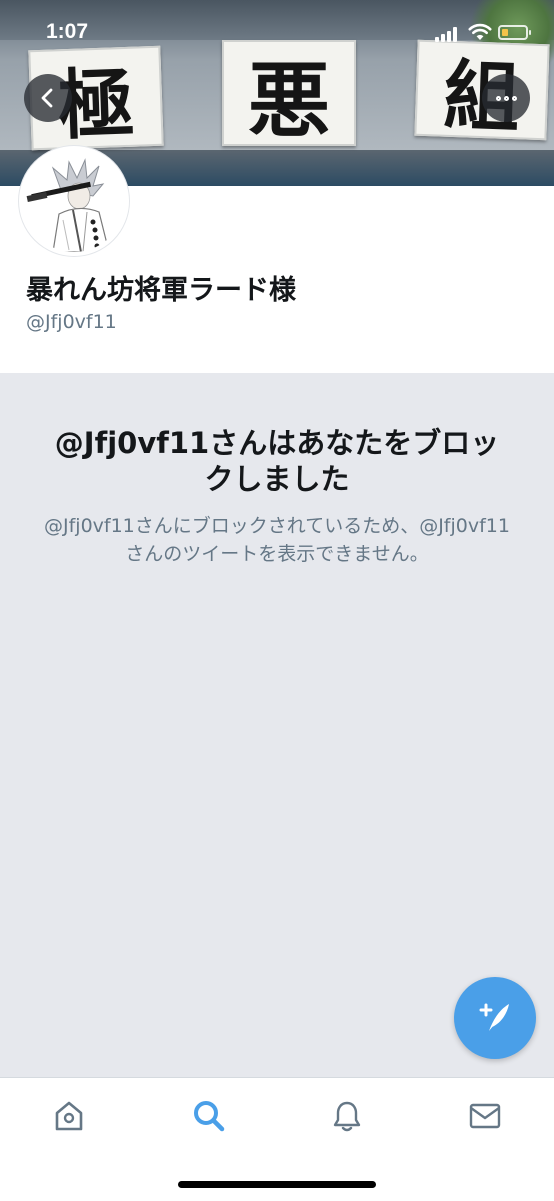 The width and height of the screenshot is (554, 1201). What do you see at coordinates (480, 31) in the screenshot?
I see `wifi-icon` at bounding box center [480, 31].